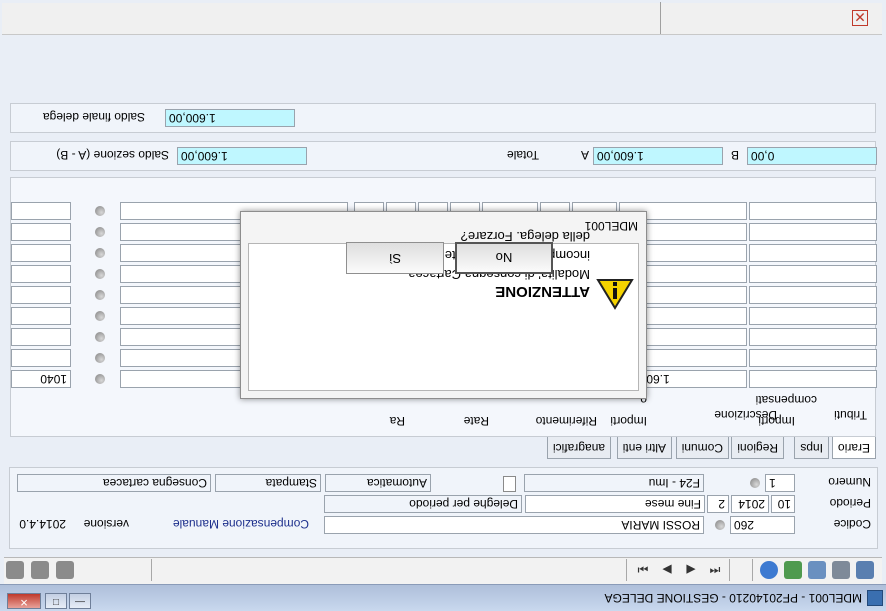  I want to click on tab-inps: Inps, so click(811, 448).